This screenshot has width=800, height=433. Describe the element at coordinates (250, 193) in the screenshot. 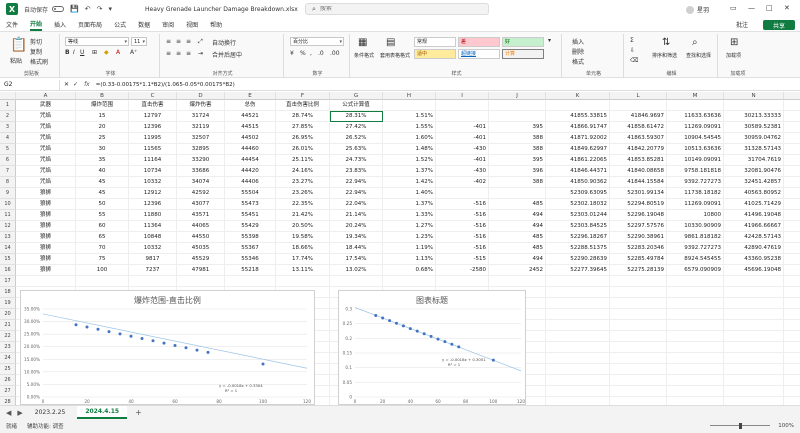

I see `cell-e9: 55504` at that location.